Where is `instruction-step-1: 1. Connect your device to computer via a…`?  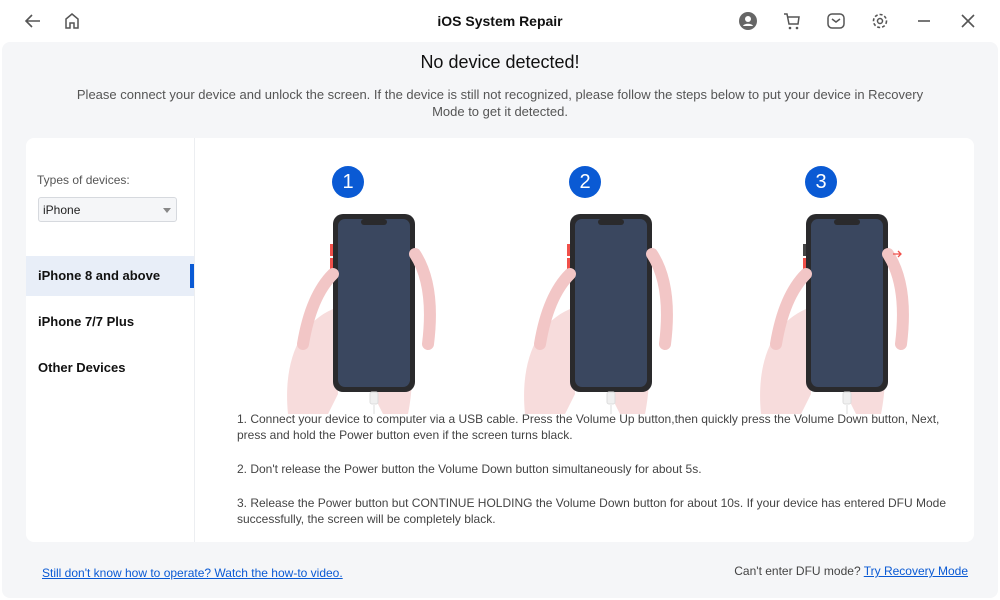 instruction-step-1: 1. Connect your device to computer via a… is located at coordinates (588, 427).